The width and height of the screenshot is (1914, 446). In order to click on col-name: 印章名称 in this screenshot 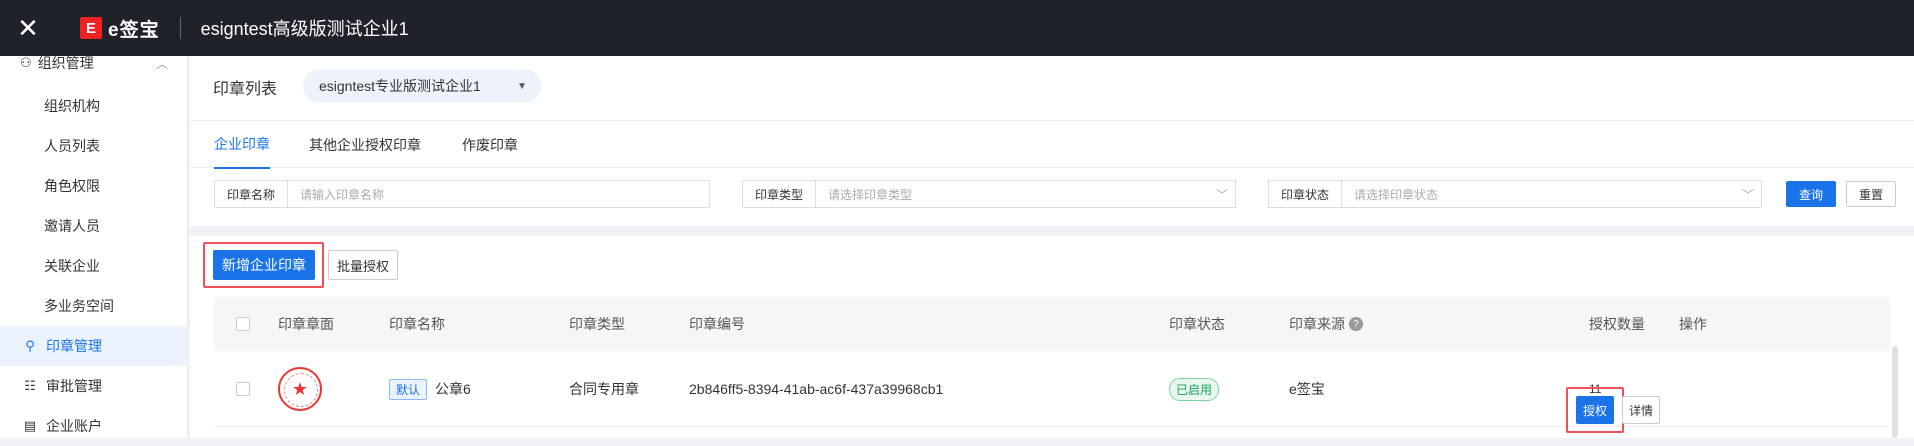, I will do `click(417, 324)`.